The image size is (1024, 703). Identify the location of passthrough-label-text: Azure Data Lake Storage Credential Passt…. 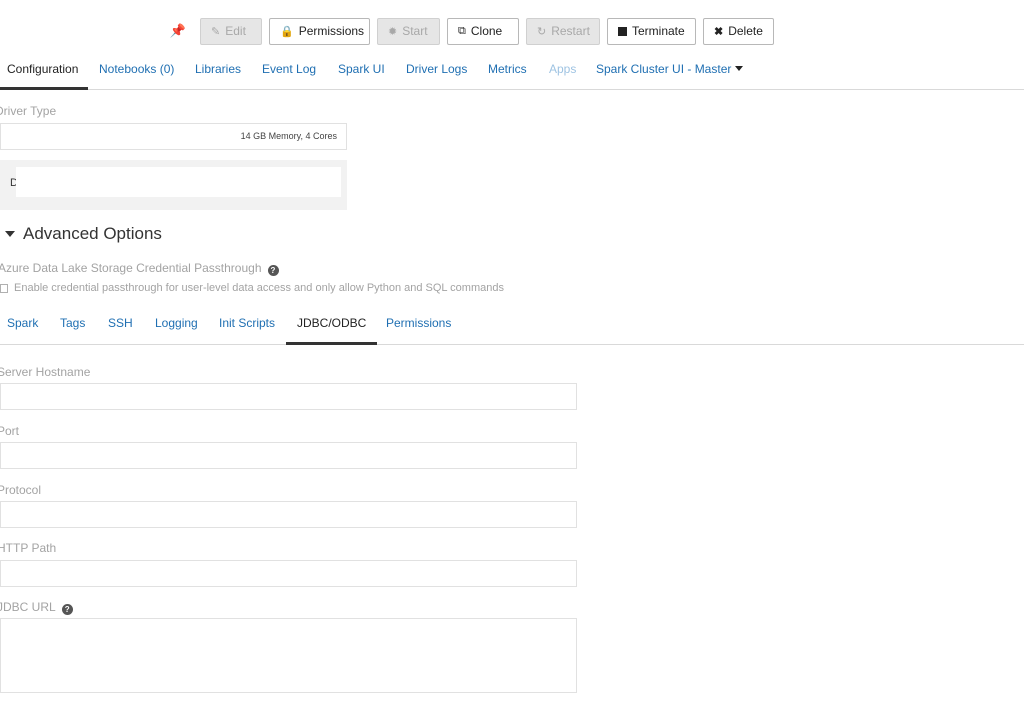
(131, 268).